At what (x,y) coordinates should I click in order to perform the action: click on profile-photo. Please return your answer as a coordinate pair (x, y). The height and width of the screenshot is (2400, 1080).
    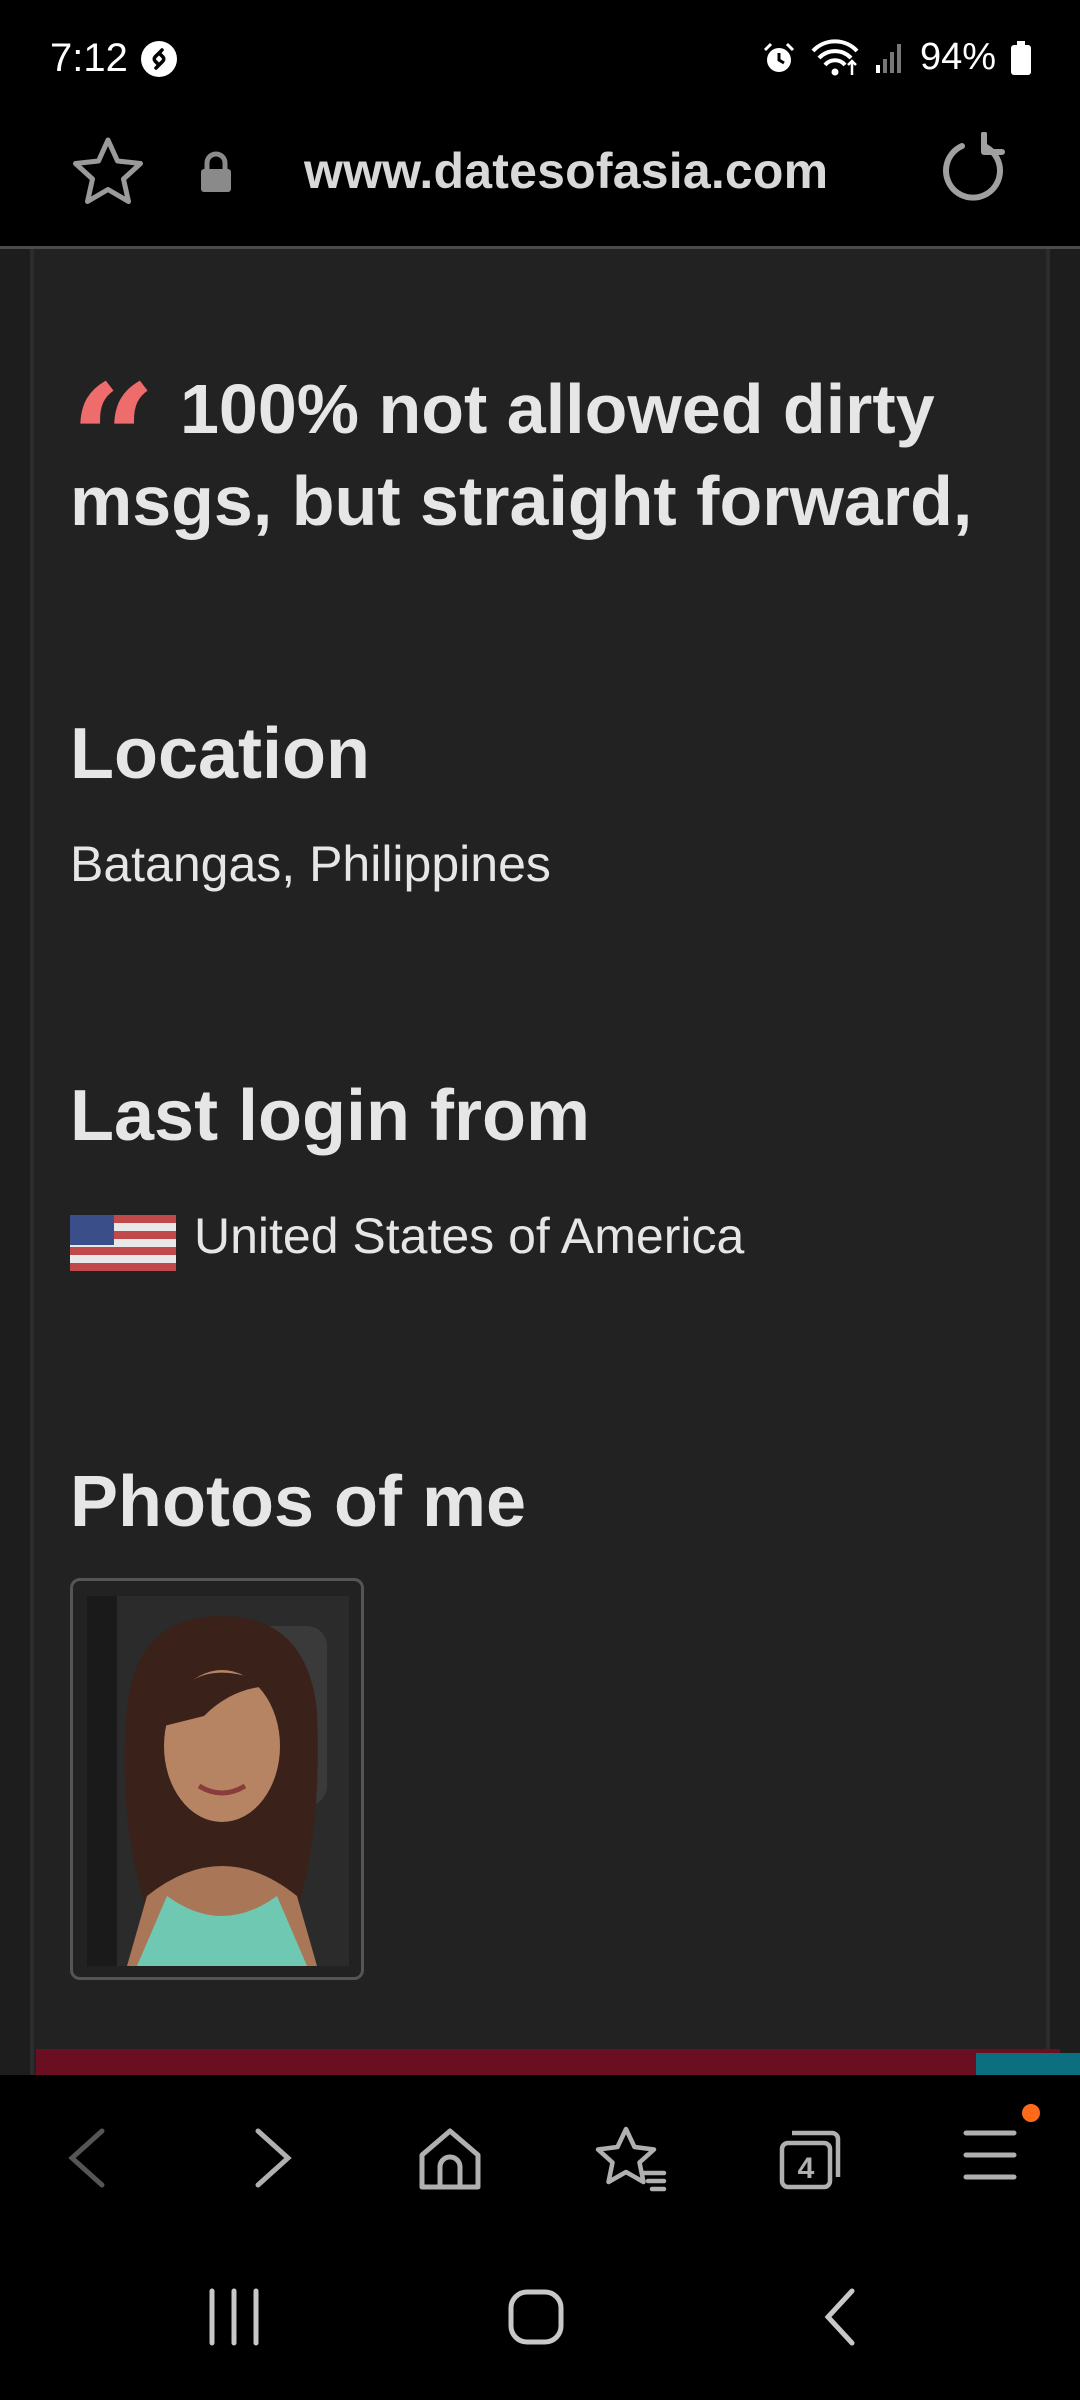
    Looking at the image, I should click on (218, 1781).